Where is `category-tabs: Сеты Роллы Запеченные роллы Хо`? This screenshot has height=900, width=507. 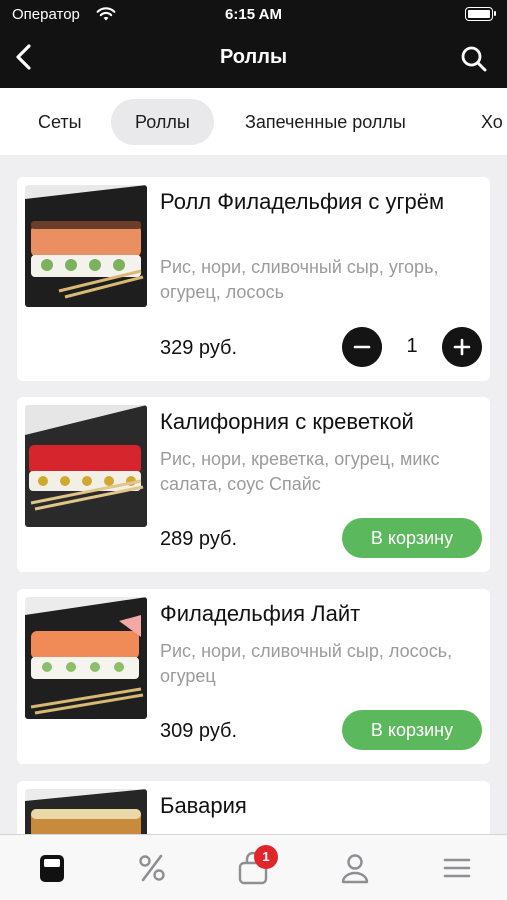
category-tabs: Сеты Роллы Запеченные роллы Хо is located at coordinates (253, 121).